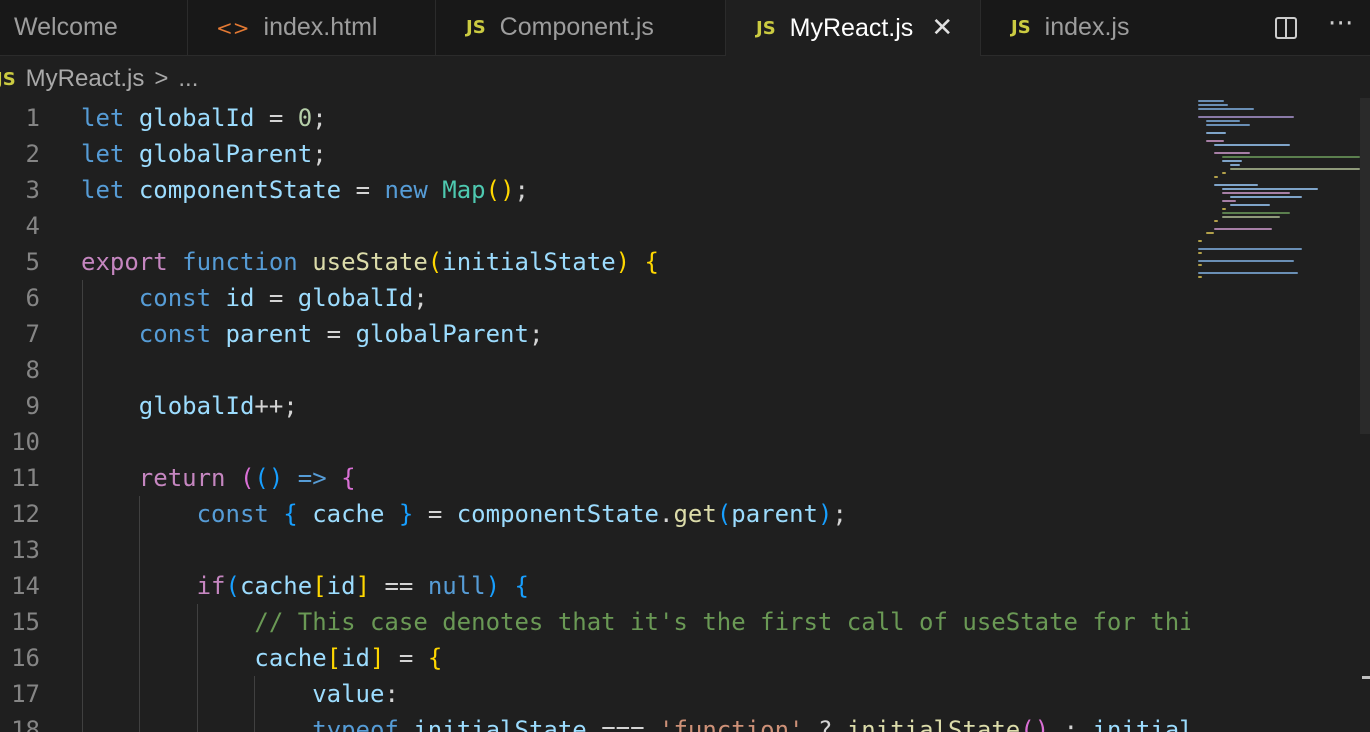 This screenshot has width=1370, height=732. What do you see at coordinates (1286, 27) in the screenshot?
I see `split-editor-icon` at bounding box center [1286, 27].